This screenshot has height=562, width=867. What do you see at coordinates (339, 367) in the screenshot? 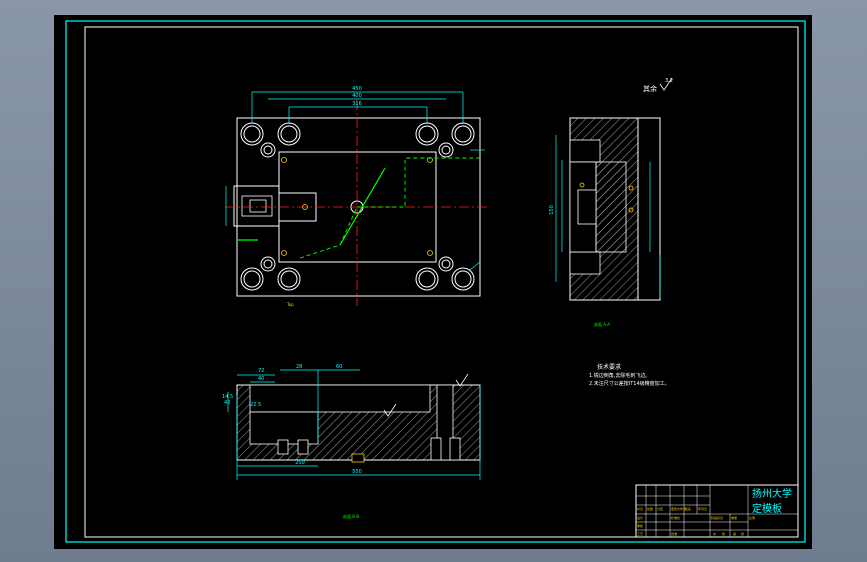
I see `dim-bottom-4: 60` at bounding box center [339, 367].